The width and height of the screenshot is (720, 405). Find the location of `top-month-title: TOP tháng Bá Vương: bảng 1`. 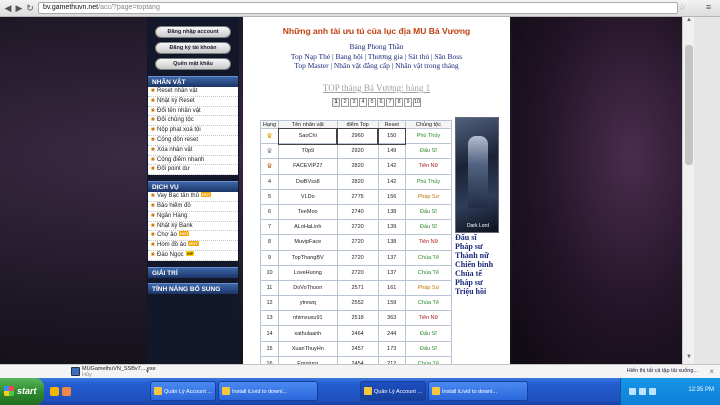

top-month-title: TOP tháng Bá Vương: bảng 1 is located at coordinates (376, 88).